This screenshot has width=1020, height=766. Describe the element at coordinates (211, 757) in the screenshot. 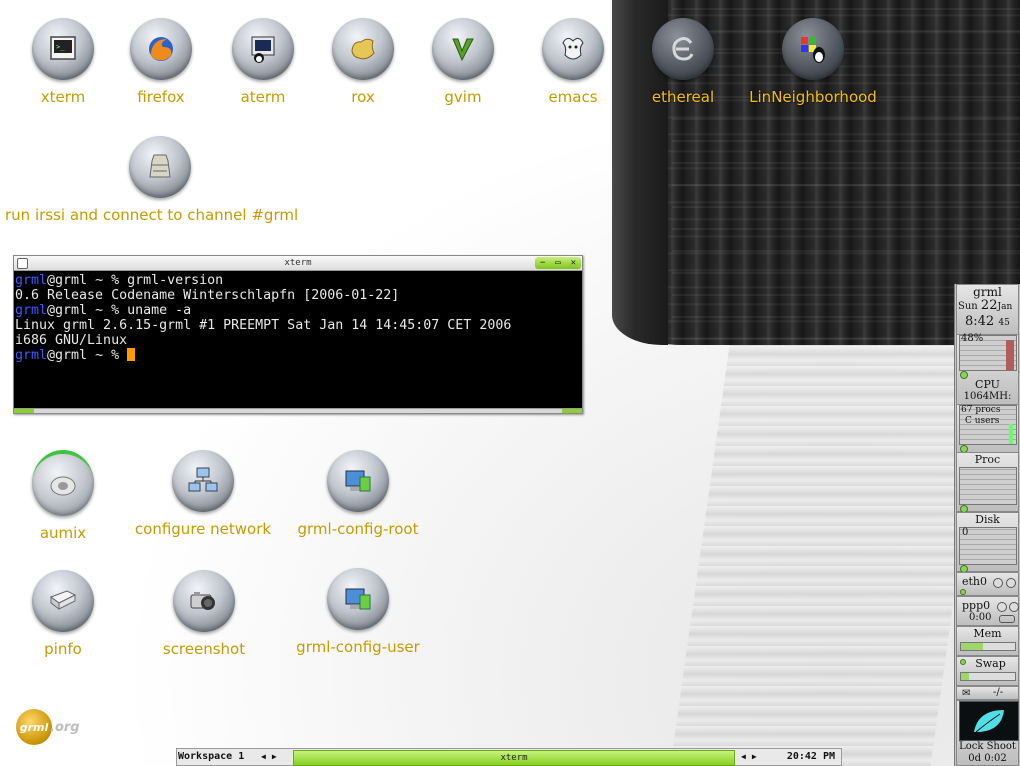

I see `workspace-label: Workspace 1` at that location.